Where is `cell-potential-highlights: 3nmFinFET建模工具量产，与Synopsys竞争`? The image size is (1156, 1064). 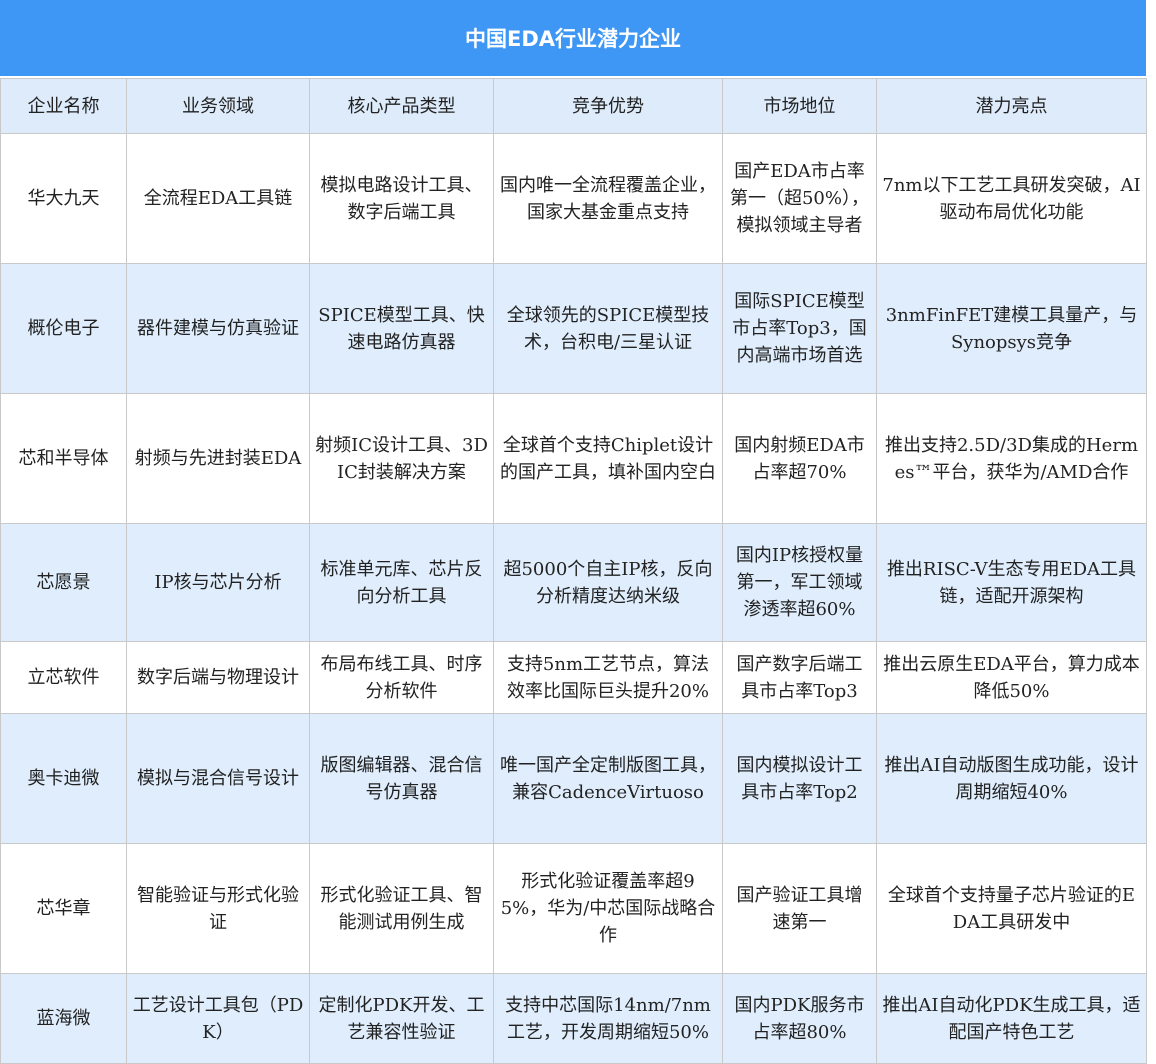
cell-potential-highlights: 3nmFinFET建模工具量产，与Synopsys竞争 is located at coordinates (1011, 328).